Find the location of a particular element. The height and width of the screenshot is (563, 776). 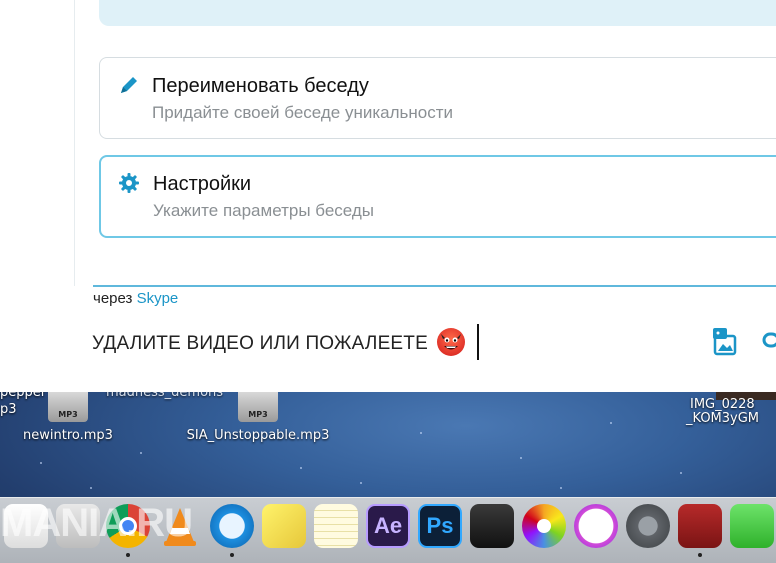

message-input: УДАЛИТЕ ВИДЕО ИЛИ ПОЖАЛЕЕТЕ is located at coordinates (285, 343).